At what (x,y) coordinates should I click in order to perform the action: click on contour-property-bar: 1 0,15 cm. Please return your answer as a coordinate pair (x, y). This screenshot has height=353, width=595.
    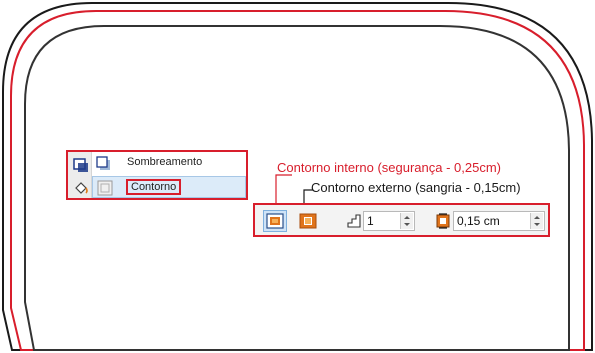
    Looking at the image, I should click on (401, 220).